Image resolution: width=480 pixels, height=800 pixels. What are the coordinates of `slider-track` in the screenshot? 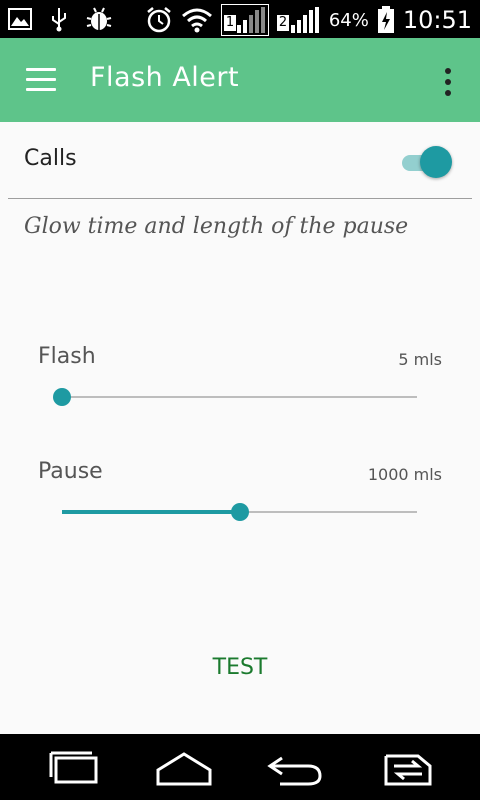 It's located at (239, 397).